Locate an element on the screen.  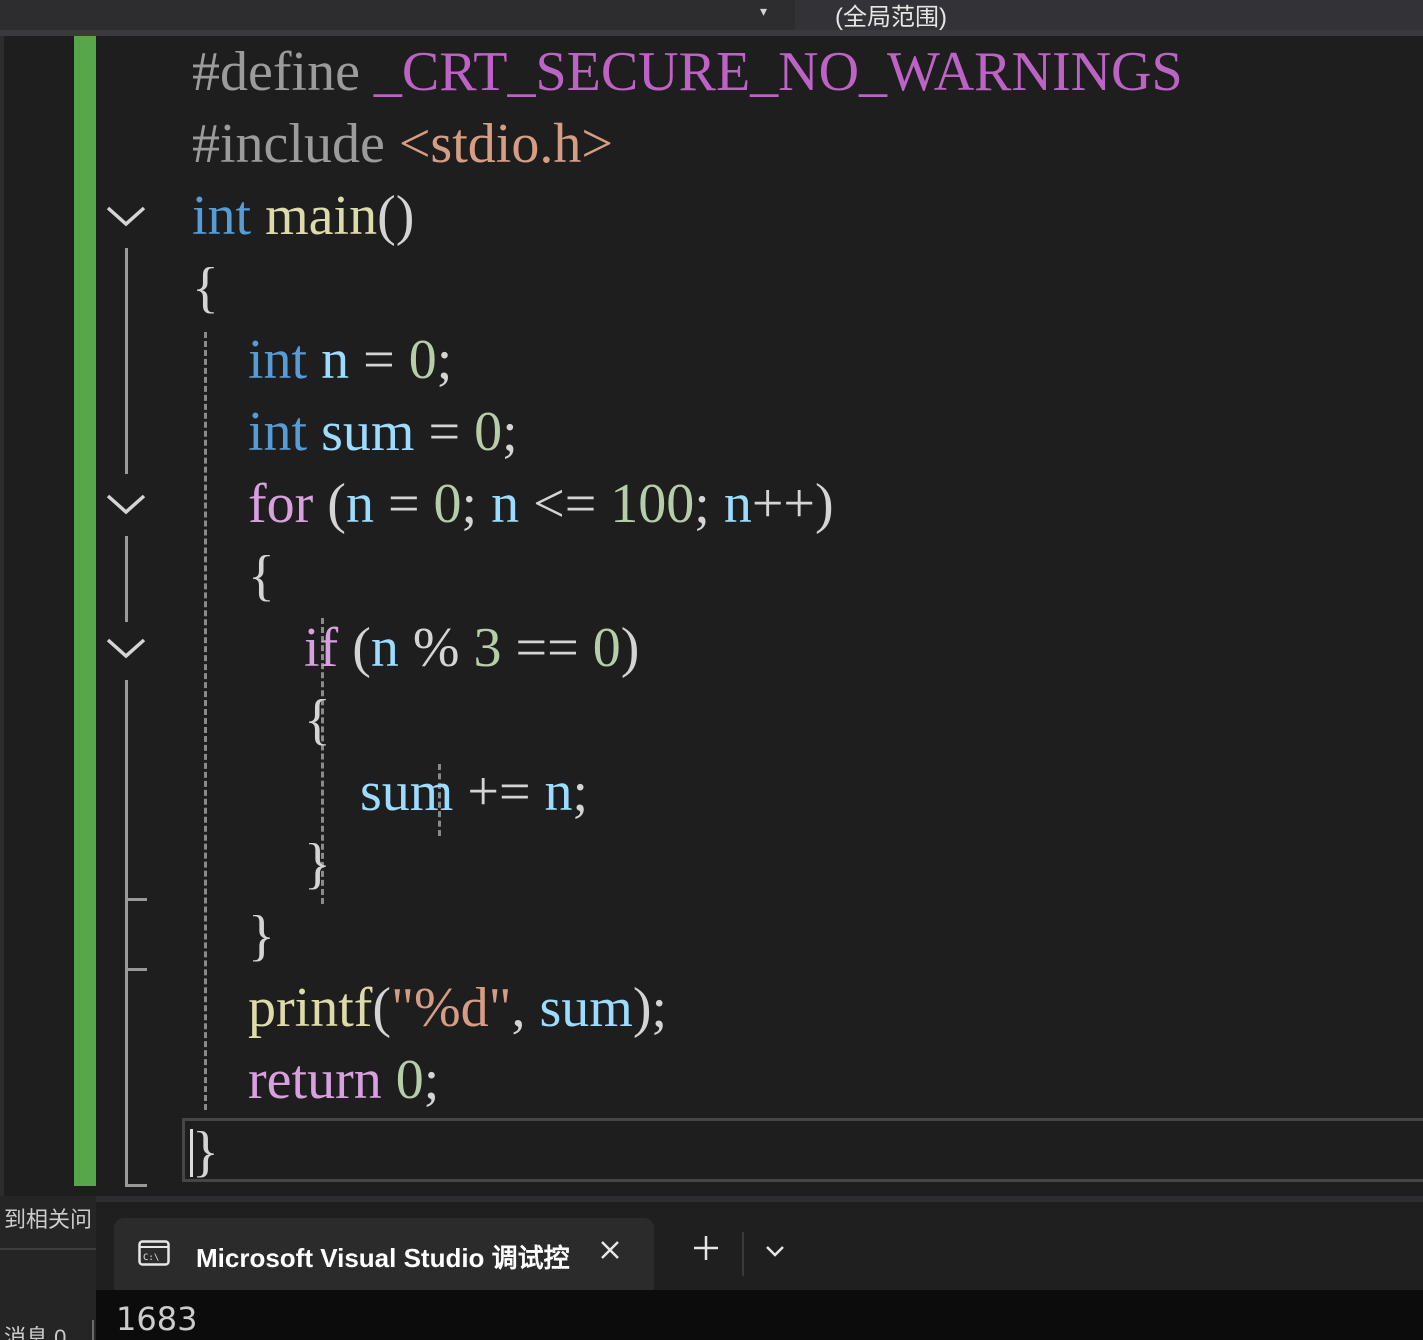
chevron-down-icon is located at coordinates (775, 1251).